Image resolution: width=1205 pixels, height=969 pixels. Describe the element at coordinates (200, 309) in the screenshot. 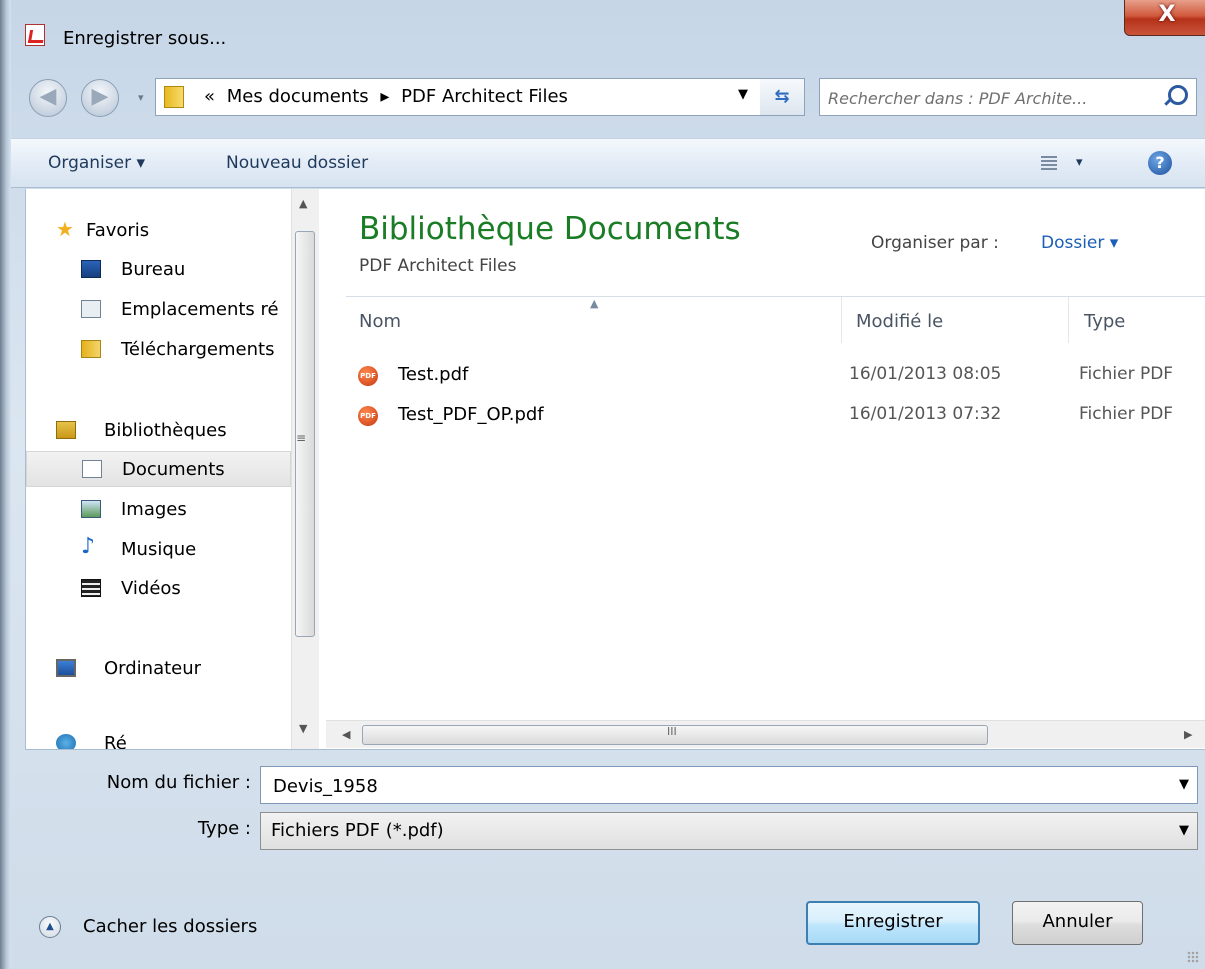

I see `nav-item-label: Emplacements ré` at that location.